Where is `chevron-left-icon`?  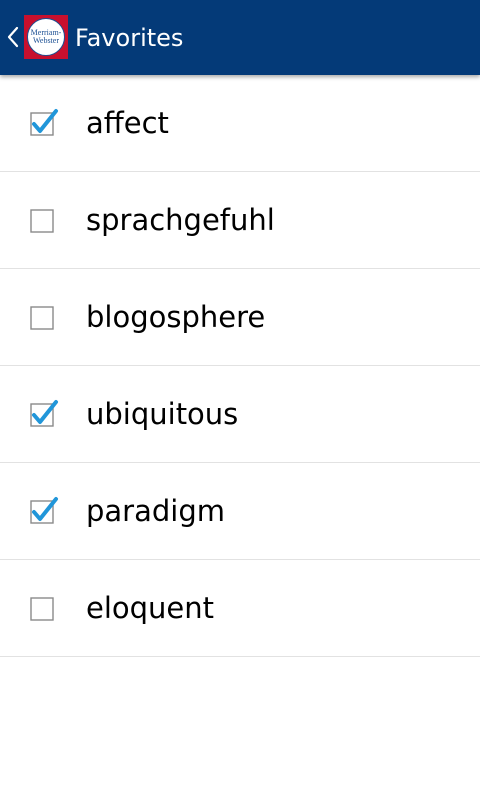 chevron-left-icon is located at coordinates (13, 37).